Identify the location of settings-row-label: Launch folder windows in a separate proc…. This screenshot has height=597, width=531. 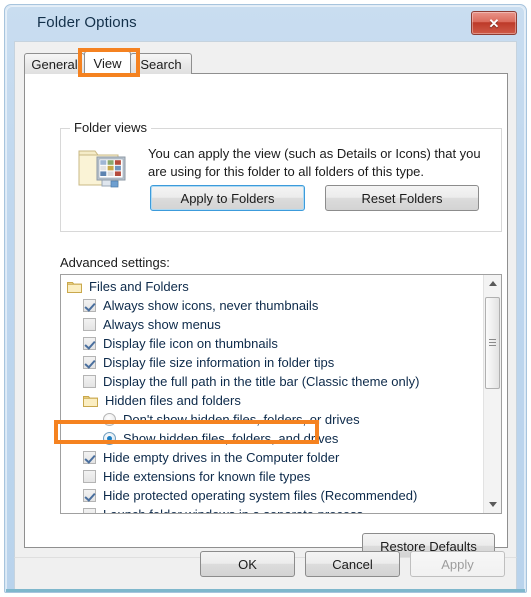
(233, 509).